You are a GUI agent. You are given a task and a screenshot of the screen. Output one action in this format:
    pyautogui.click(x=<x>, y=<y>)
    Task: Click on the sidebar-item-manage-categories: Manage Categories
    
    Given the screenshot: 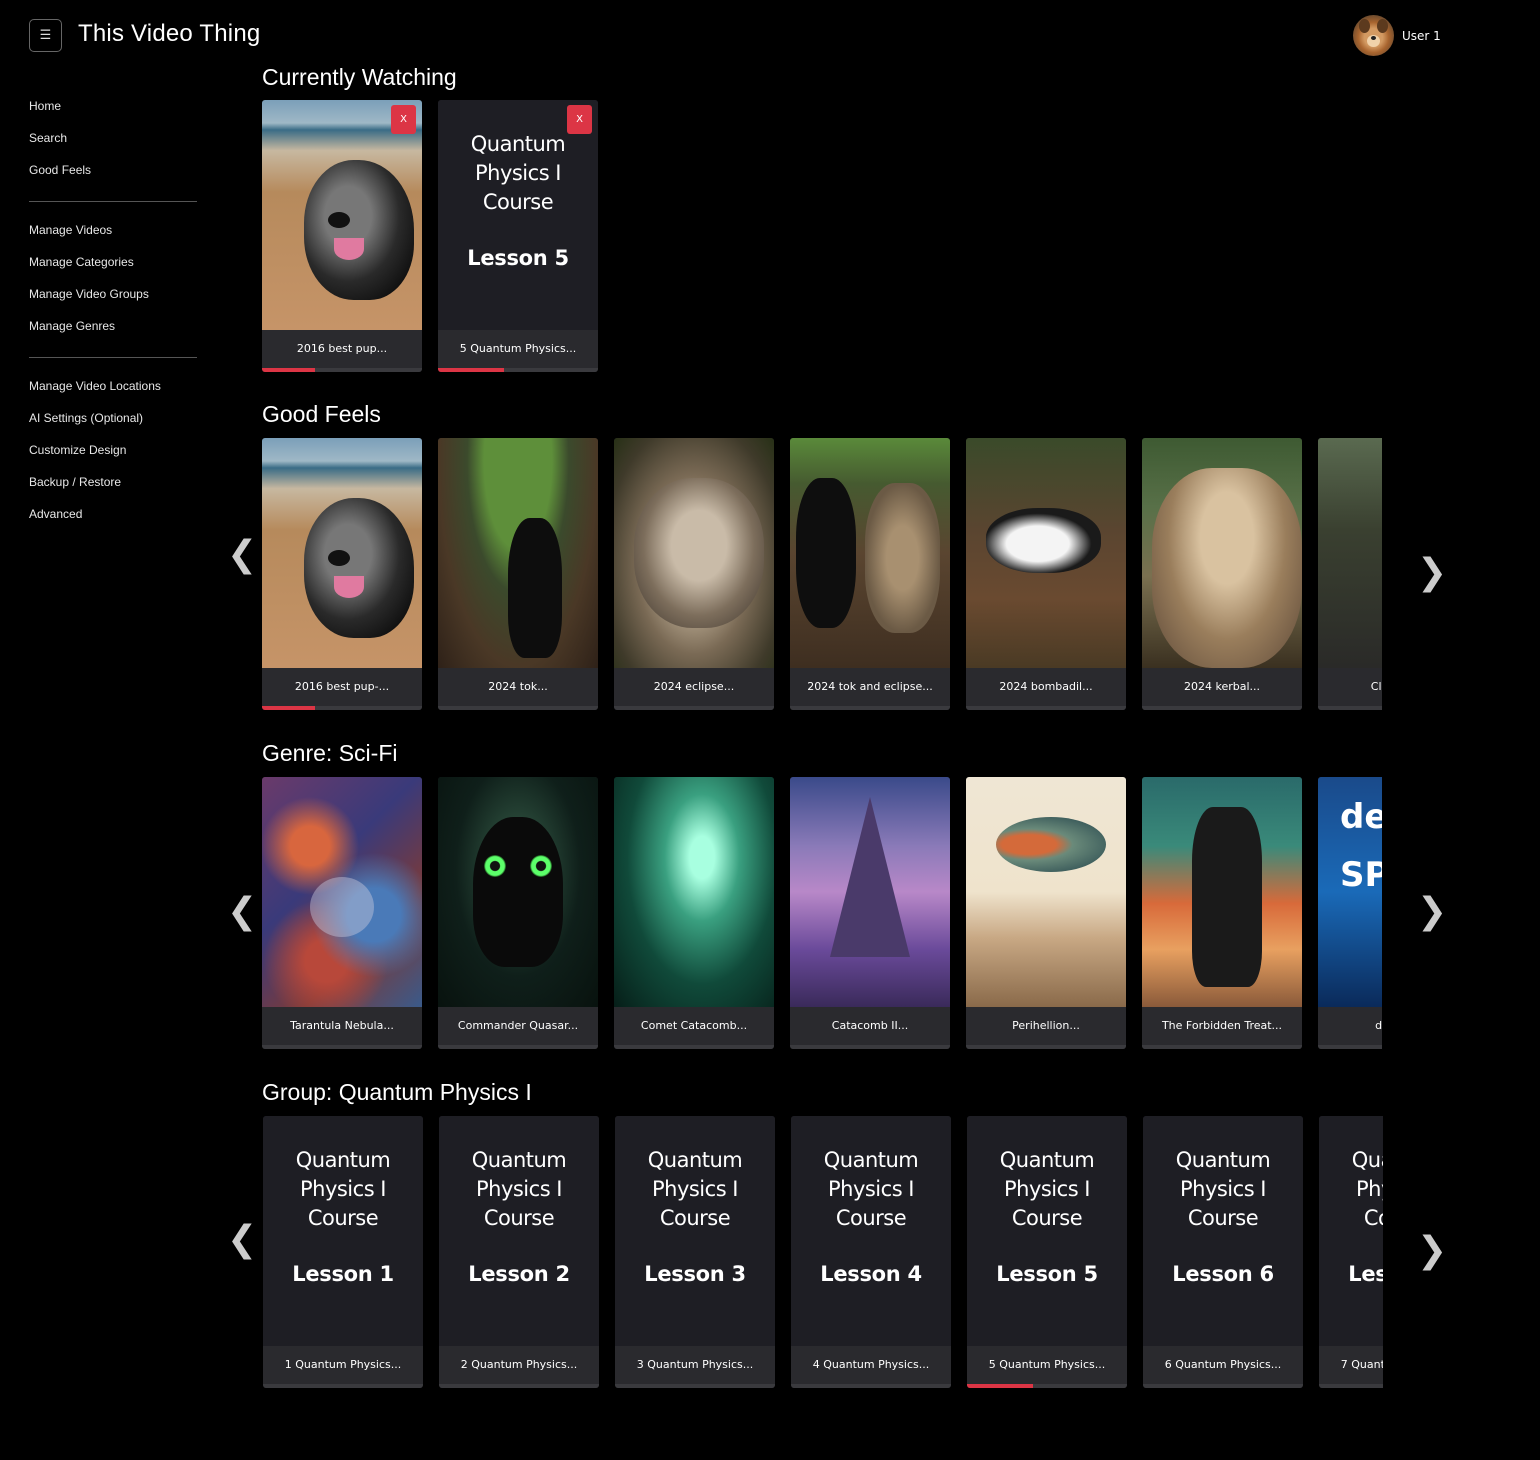 What is the action you would take?
    pyautogui.click(x=113, y=268)
    